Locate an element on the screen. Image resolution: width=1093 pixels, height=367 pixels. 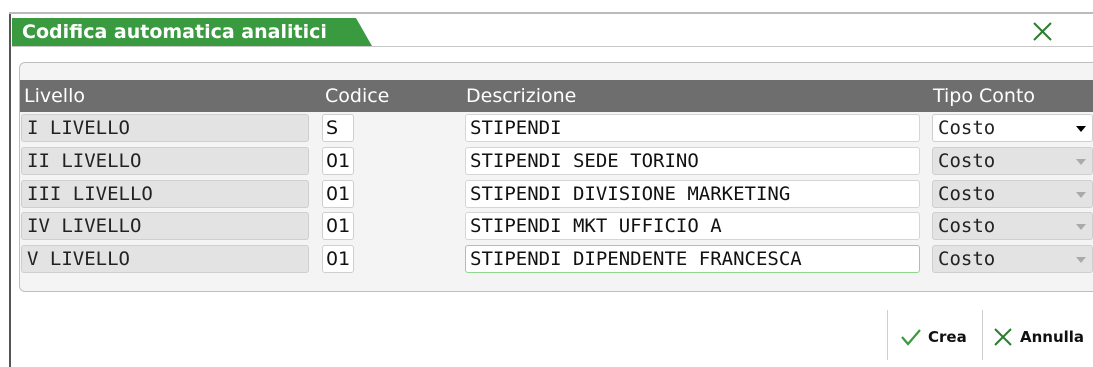
row-2-codice-field: 01 is located at coordinates (338, 161).